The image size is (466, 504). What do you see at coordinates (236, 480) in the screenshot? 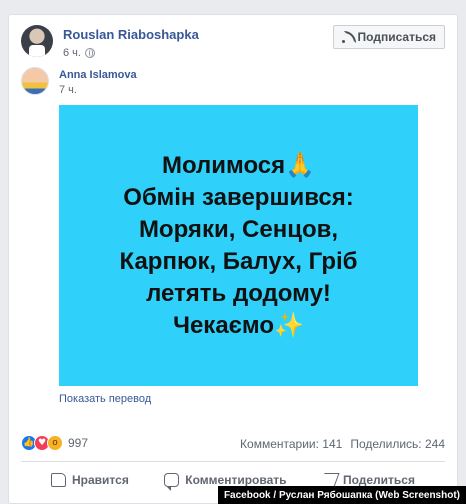
I see `comment-label: Комментировать` at bounding box center [236, 480].